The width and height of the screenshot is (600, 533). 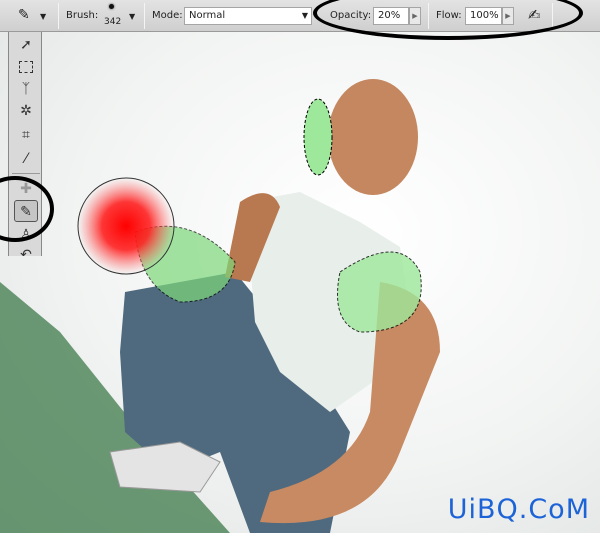 What do you see at coordinates (26, 250) in the screenshot?
I see `history-brush-tool-icon: ↶` at bounding box center [26, 250].